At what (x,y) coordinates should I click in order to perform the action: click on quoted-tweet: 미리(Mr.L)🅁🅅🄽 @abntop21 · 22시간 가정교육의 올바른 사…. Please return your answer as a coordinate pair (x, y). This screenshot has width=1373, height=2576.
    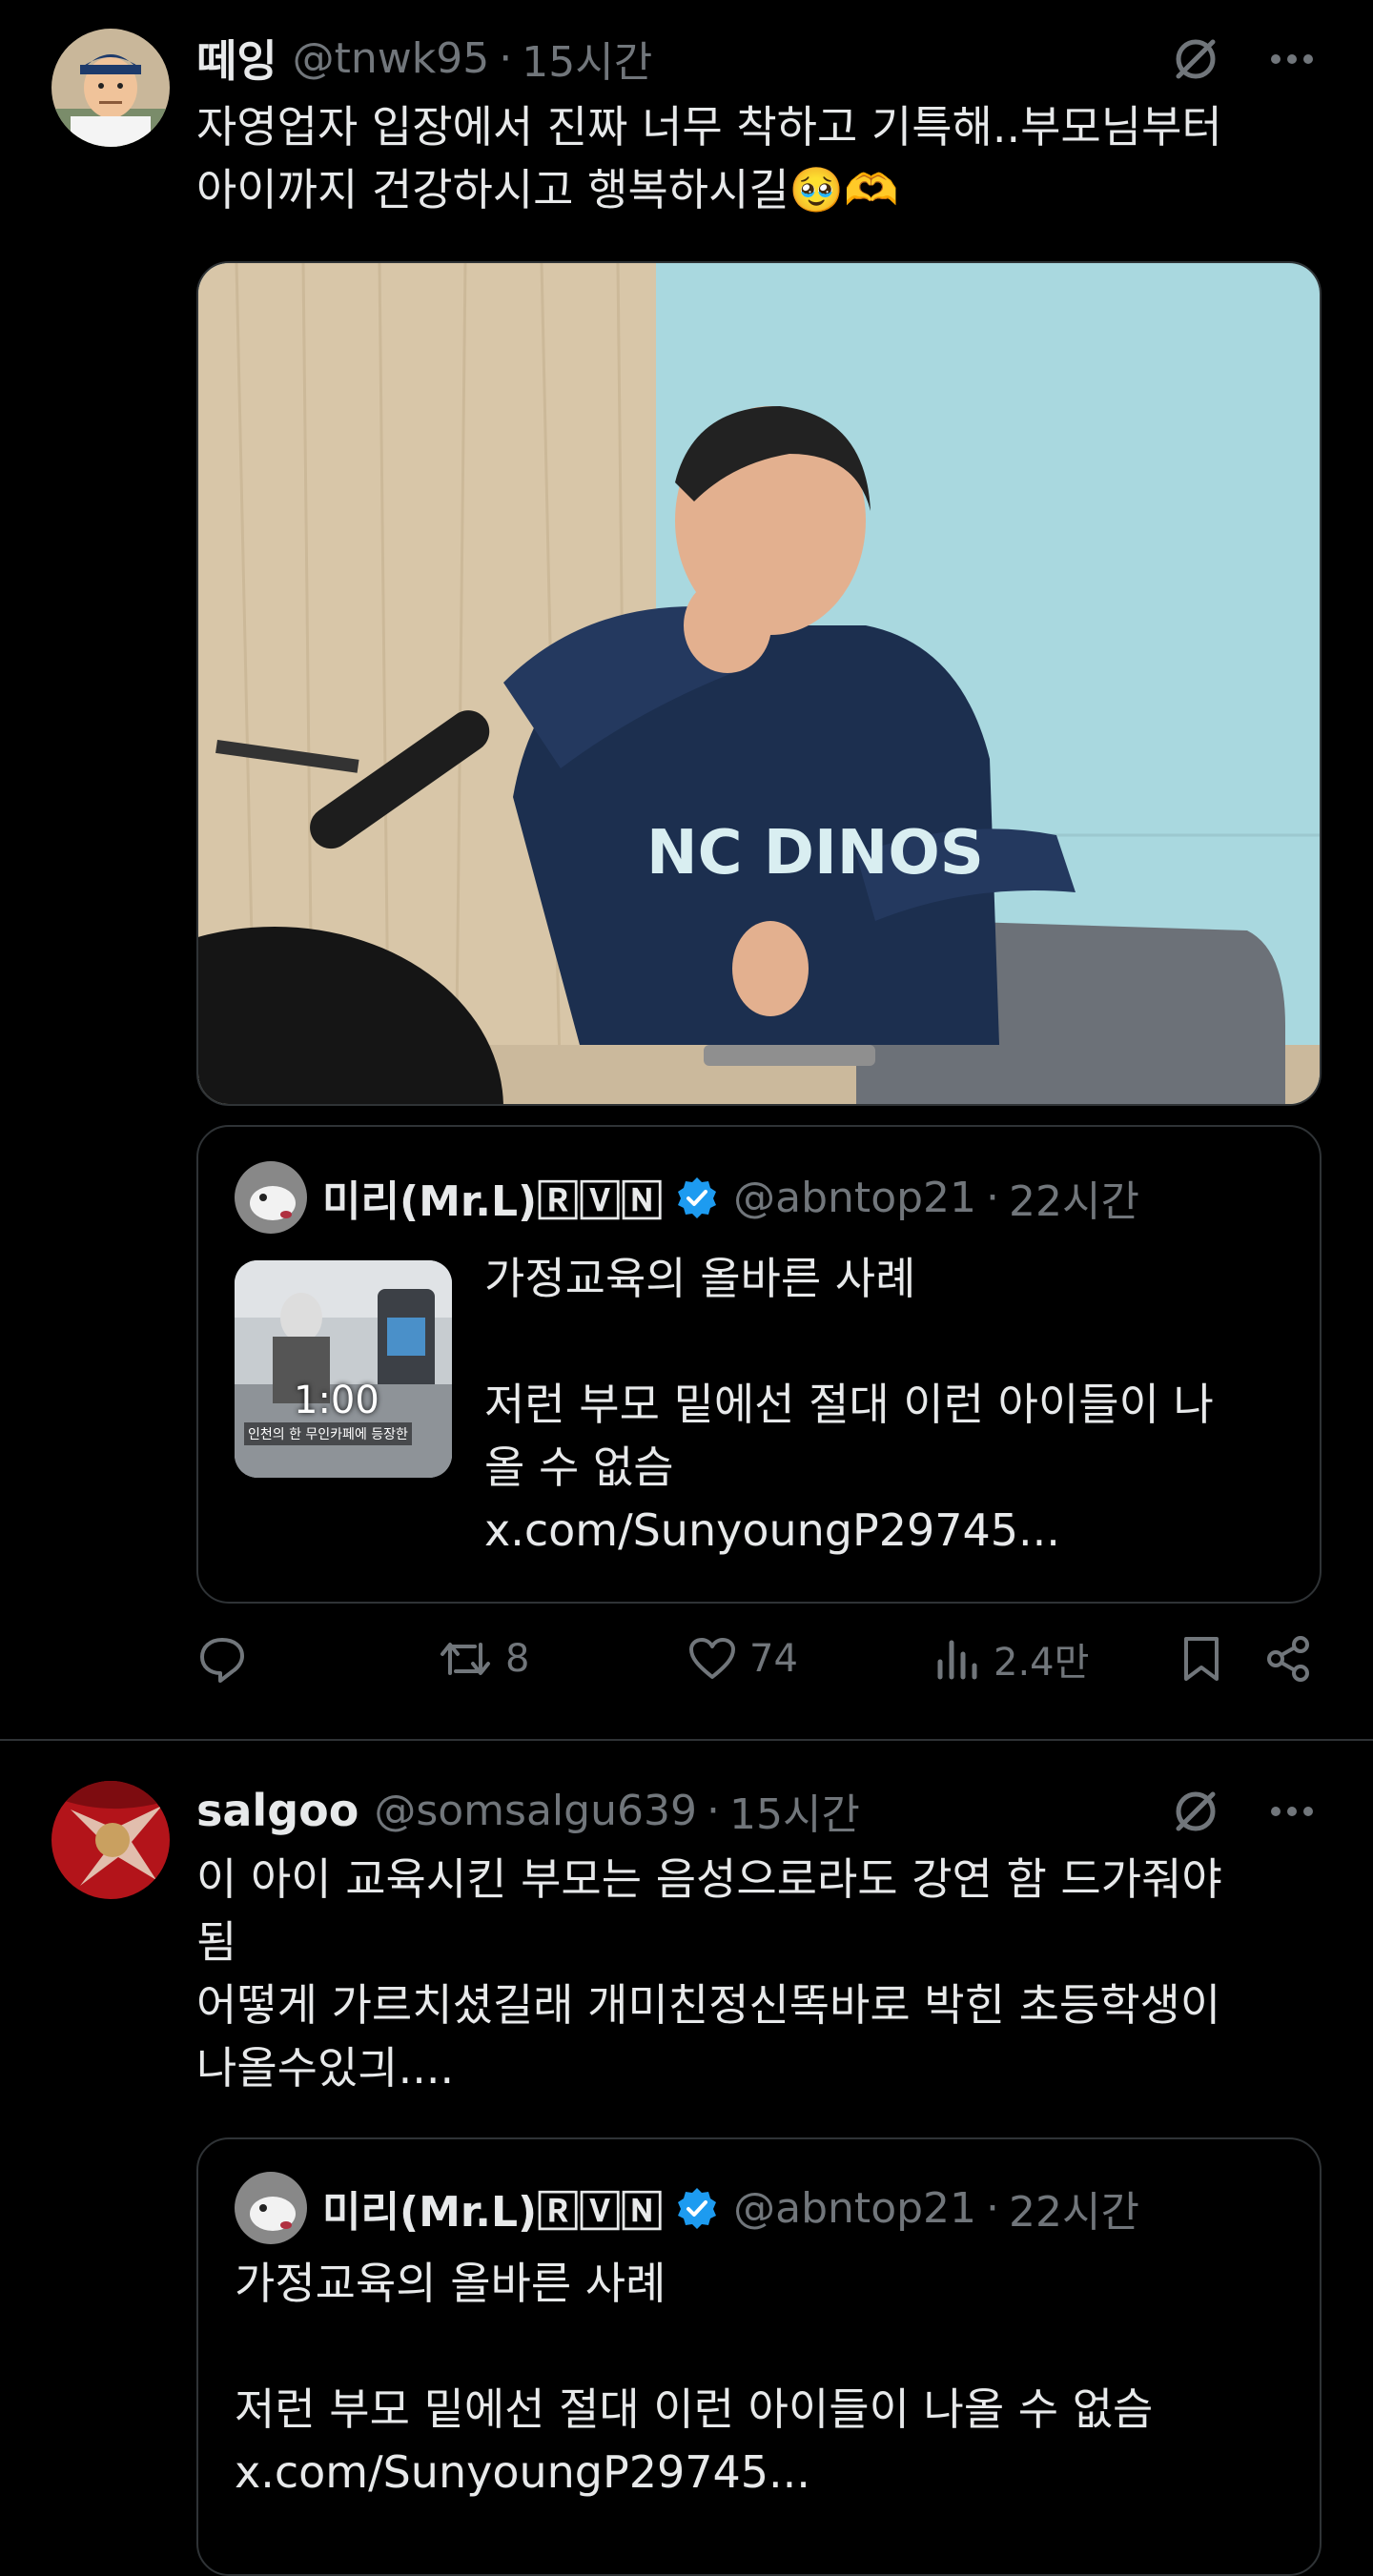
    Looking at the image, I should click on (759, 2356).